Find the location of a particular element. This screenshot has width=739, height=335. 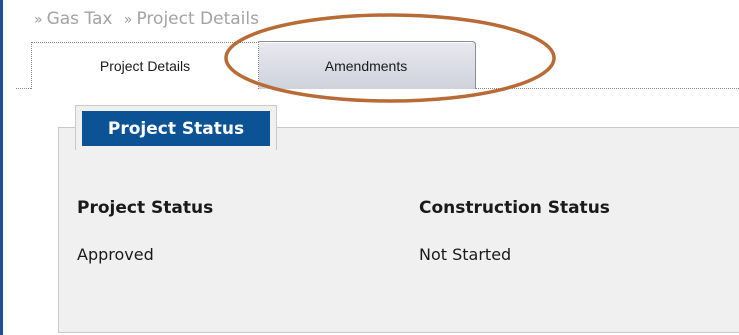

section-title: Project Status is located at coordinates (176, 128).